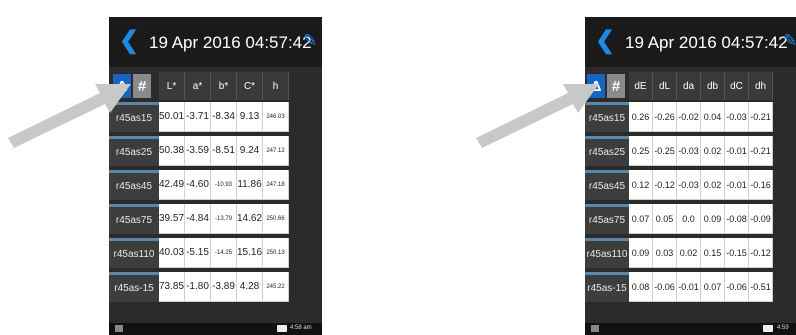  What do you see at coordinates (224, 151) in the screenshot?
I see `table-cell: -8.51` at bounding box center [224, 151].